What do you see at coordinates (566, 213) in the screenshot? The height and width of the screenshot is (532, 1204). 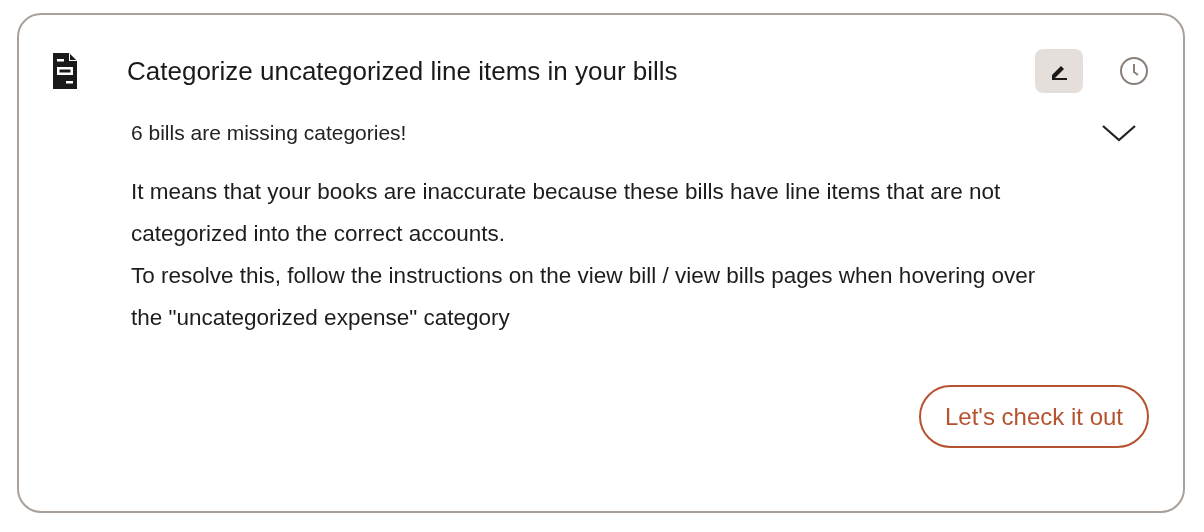 I see `description-text: It means that your books are inaccurate because these bills have line items that are not categorized into the correct accounts.` at bounding box center [566, 213].